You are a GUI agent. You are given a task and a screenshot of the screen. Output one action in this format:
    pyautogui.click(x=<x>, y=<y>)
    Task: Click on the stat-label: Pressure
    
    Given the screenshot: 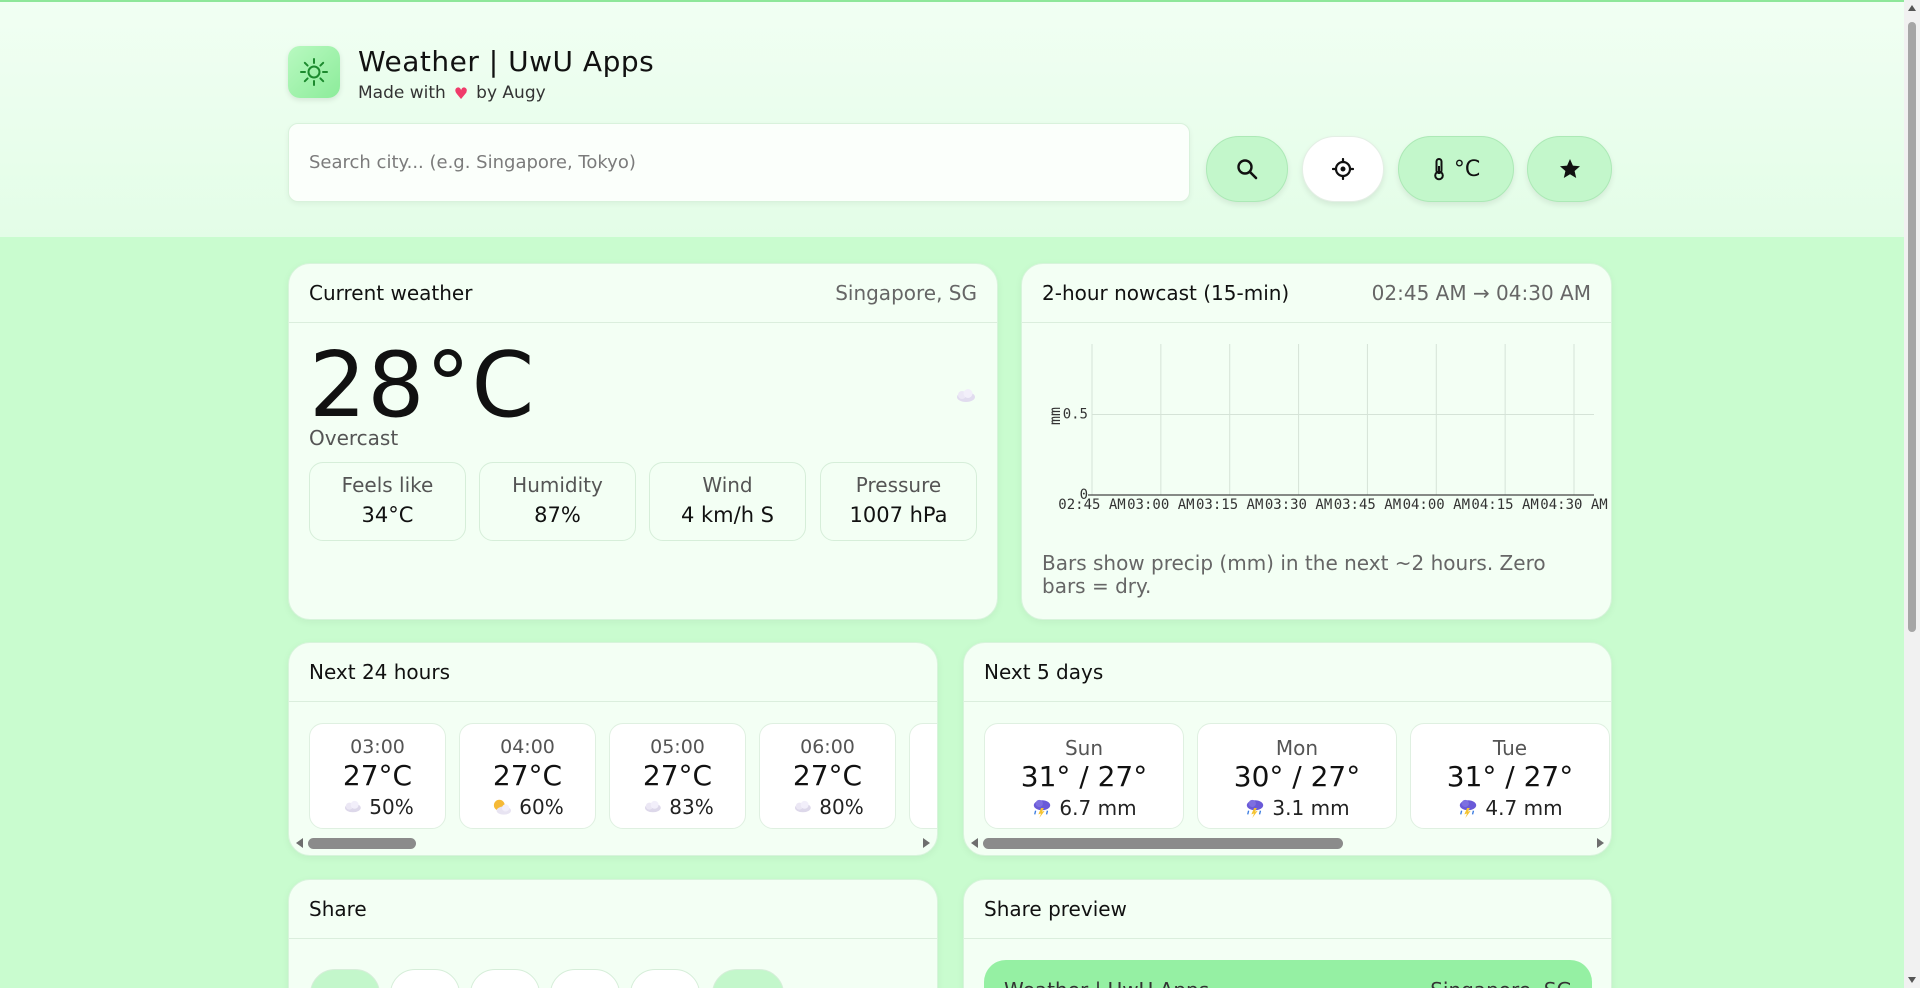 What is the action you would take?
    pyautogui.click(x=898, y=485)
    